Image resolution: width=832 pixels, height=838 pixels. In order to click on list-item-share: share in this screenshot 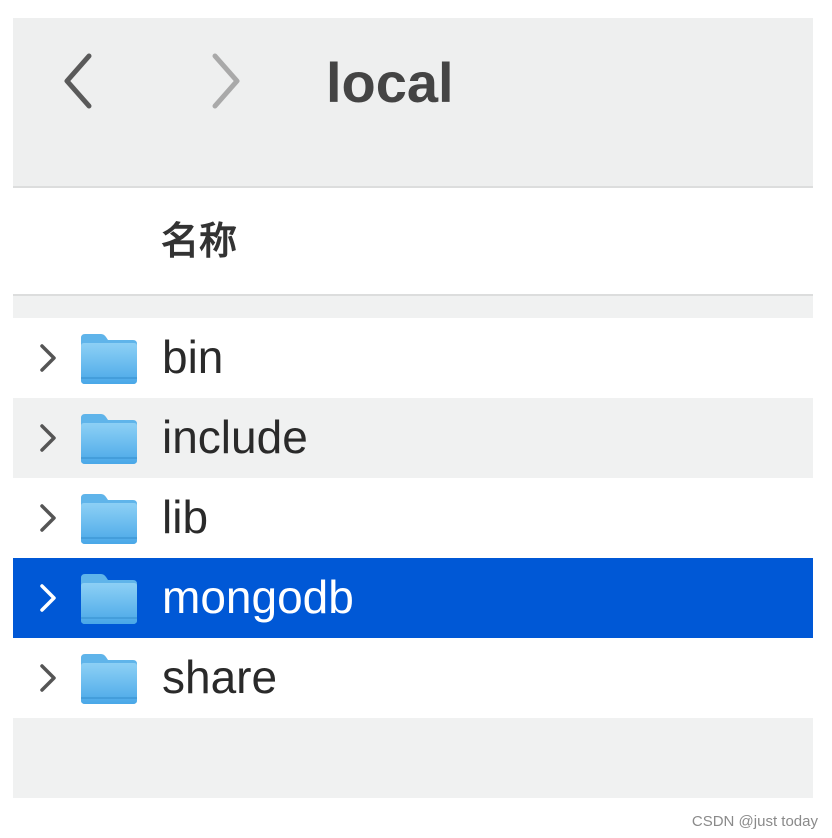, I will do `click(413, 678)`.